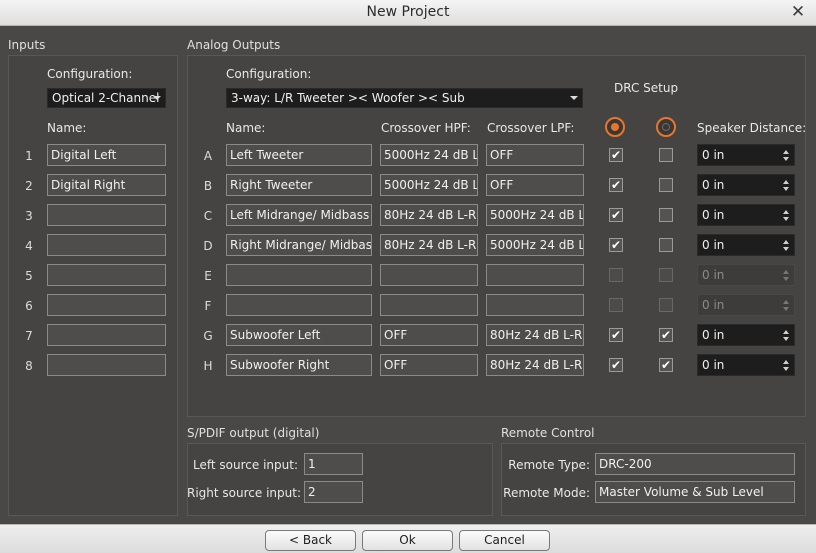 The image size is (816, 553). What do you see at coordinates (695, 492) in the screenshot?
I see `remote-mode-field: Master Volume & Sub Level` at bounding box center [695, 492].